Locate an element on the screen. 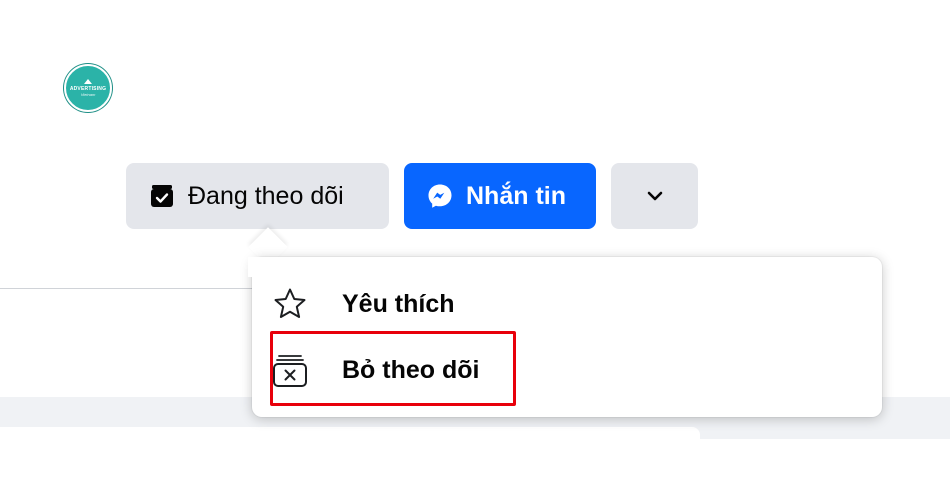 The width and height of the screenshot is (950, 500). menu-item-favorites: Yêu thích is located at coordinates (568, 304).